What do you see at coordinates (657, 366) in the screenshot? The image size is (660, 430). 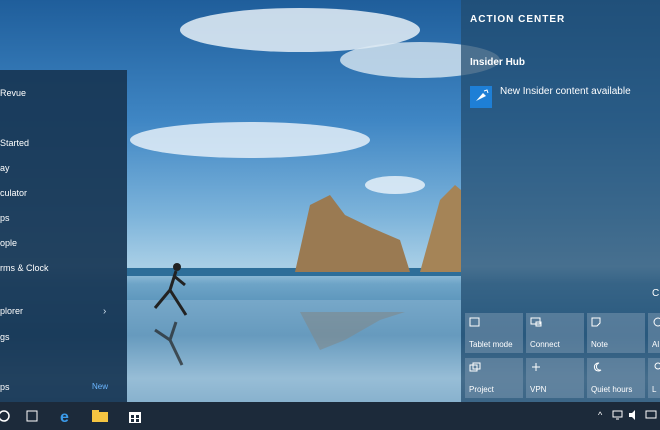 I see `location-icon` at bounding box center [657, 366].